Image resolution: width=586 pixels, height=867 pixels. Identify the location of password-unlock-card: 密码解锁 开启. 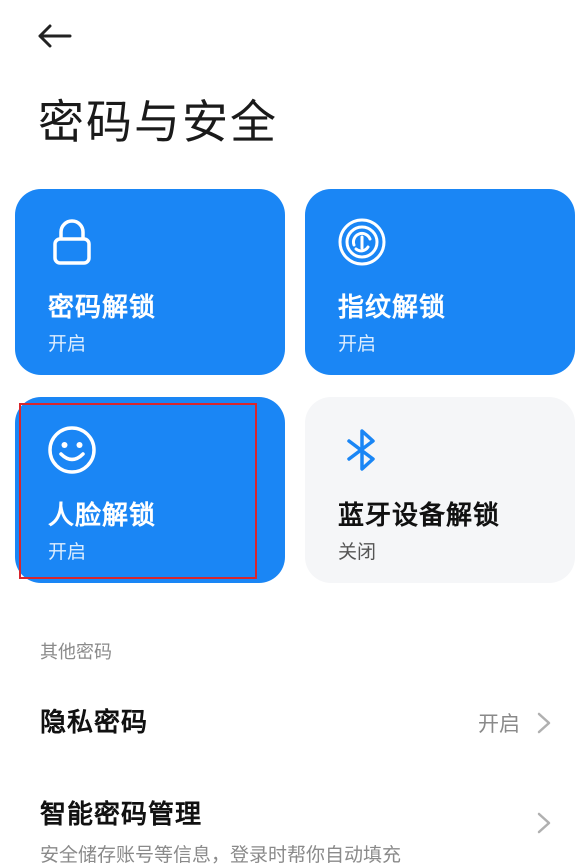
(150, 282).